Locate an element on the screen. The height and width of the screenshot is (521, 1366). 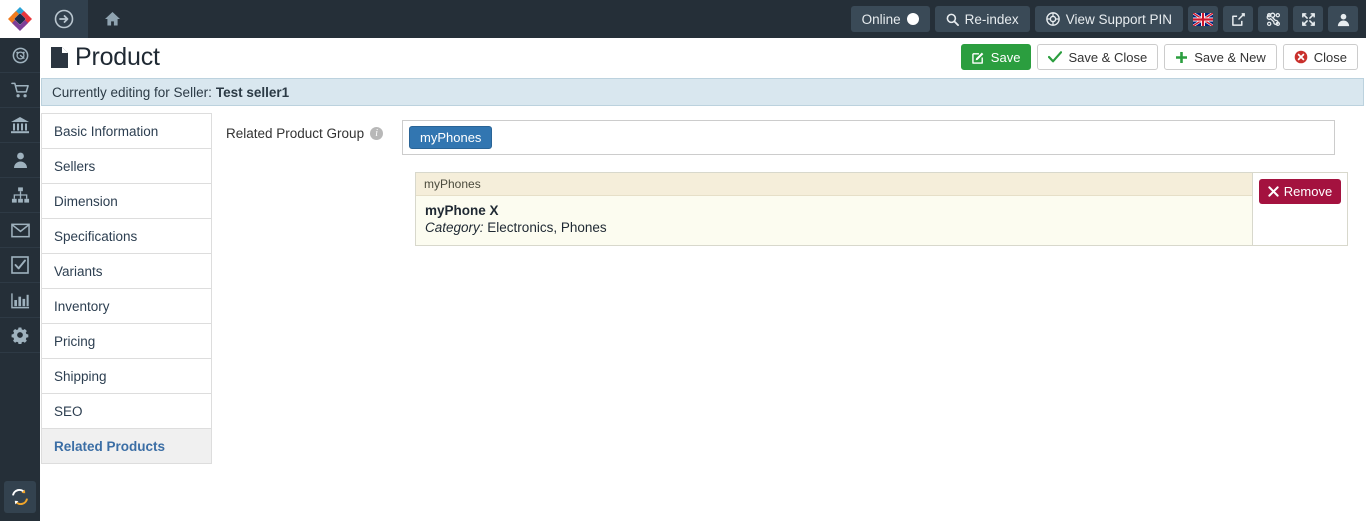
online-status-toggle: Online is located at coordinates (890, 19).